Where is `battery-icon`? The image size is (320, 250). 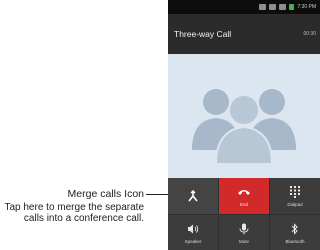 battery-icon is located at coordinates (292, 7).